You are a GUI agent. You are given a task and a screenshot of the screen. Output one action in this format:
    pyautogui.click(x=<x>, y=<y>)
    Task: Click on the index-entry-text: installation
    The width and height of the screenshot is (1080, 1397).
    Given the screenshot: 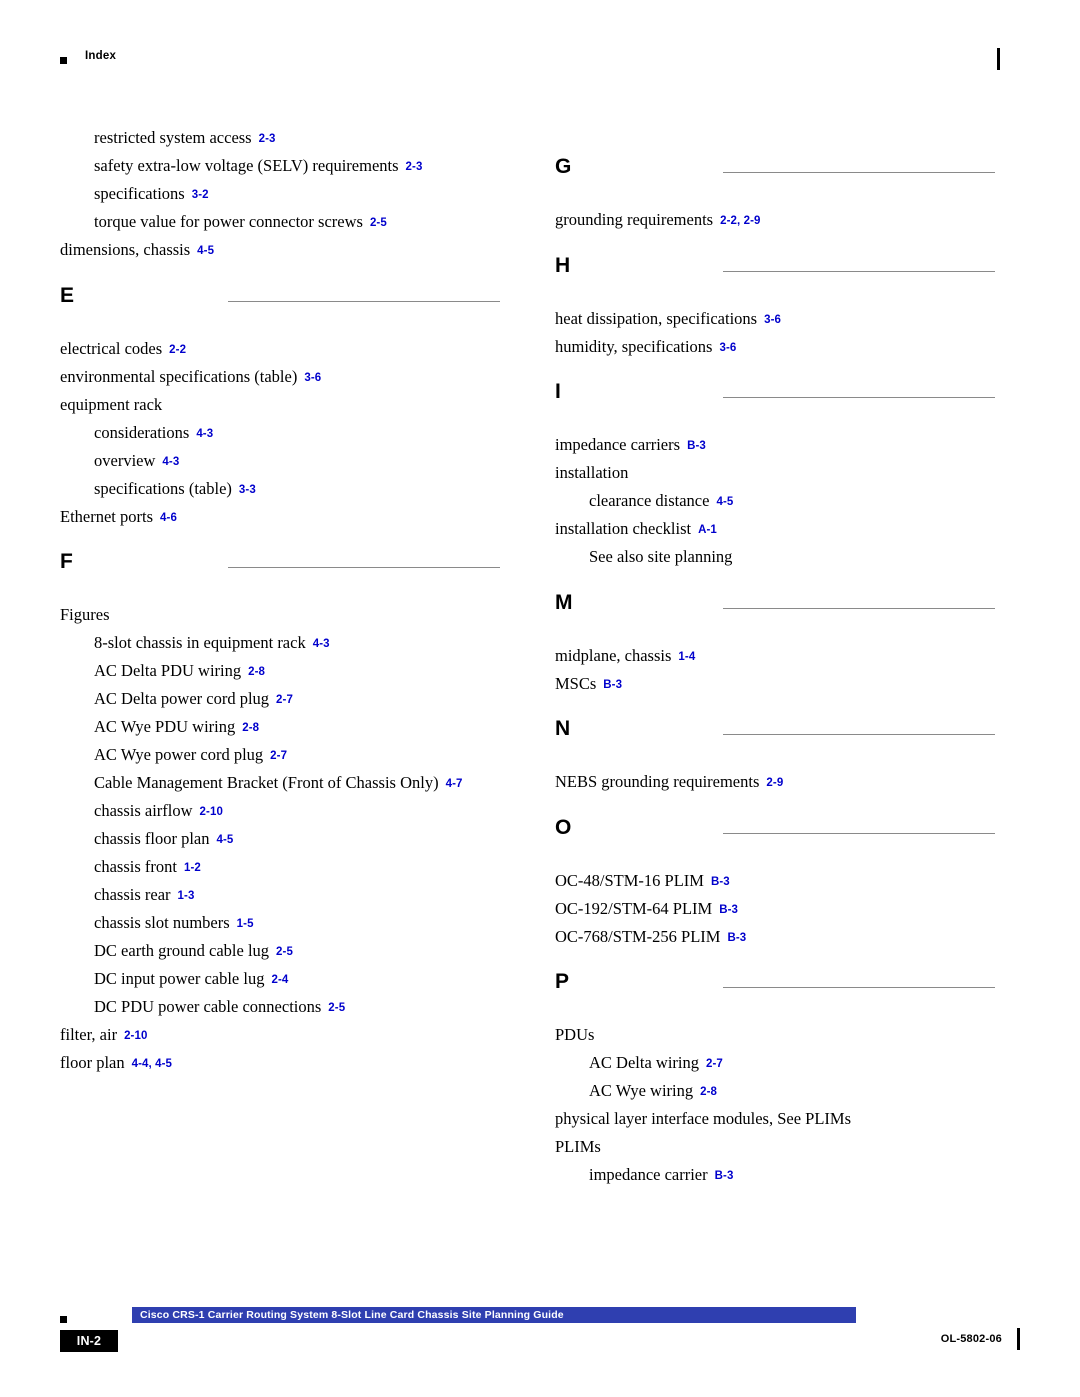 What is the action you would take?
    pyautogui.click(x=592, y=472)
    